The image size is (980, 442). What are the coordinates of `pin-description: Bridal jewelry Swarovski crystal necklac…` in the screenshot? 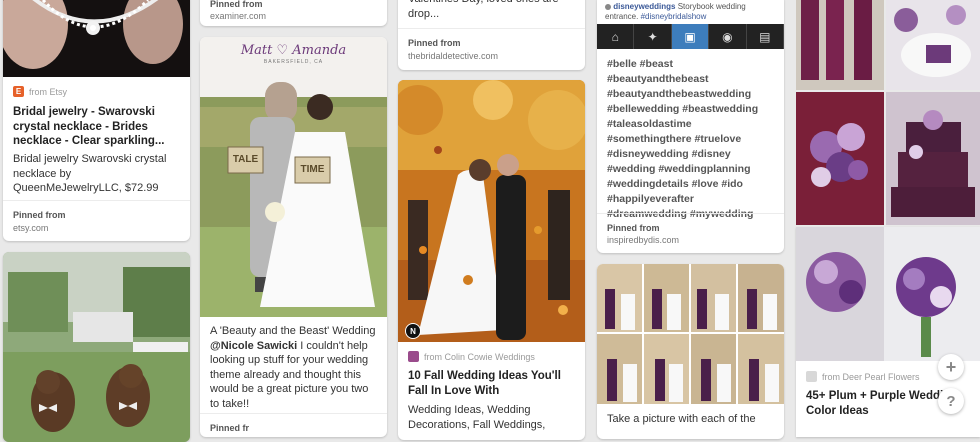 It's located at (90, 173).